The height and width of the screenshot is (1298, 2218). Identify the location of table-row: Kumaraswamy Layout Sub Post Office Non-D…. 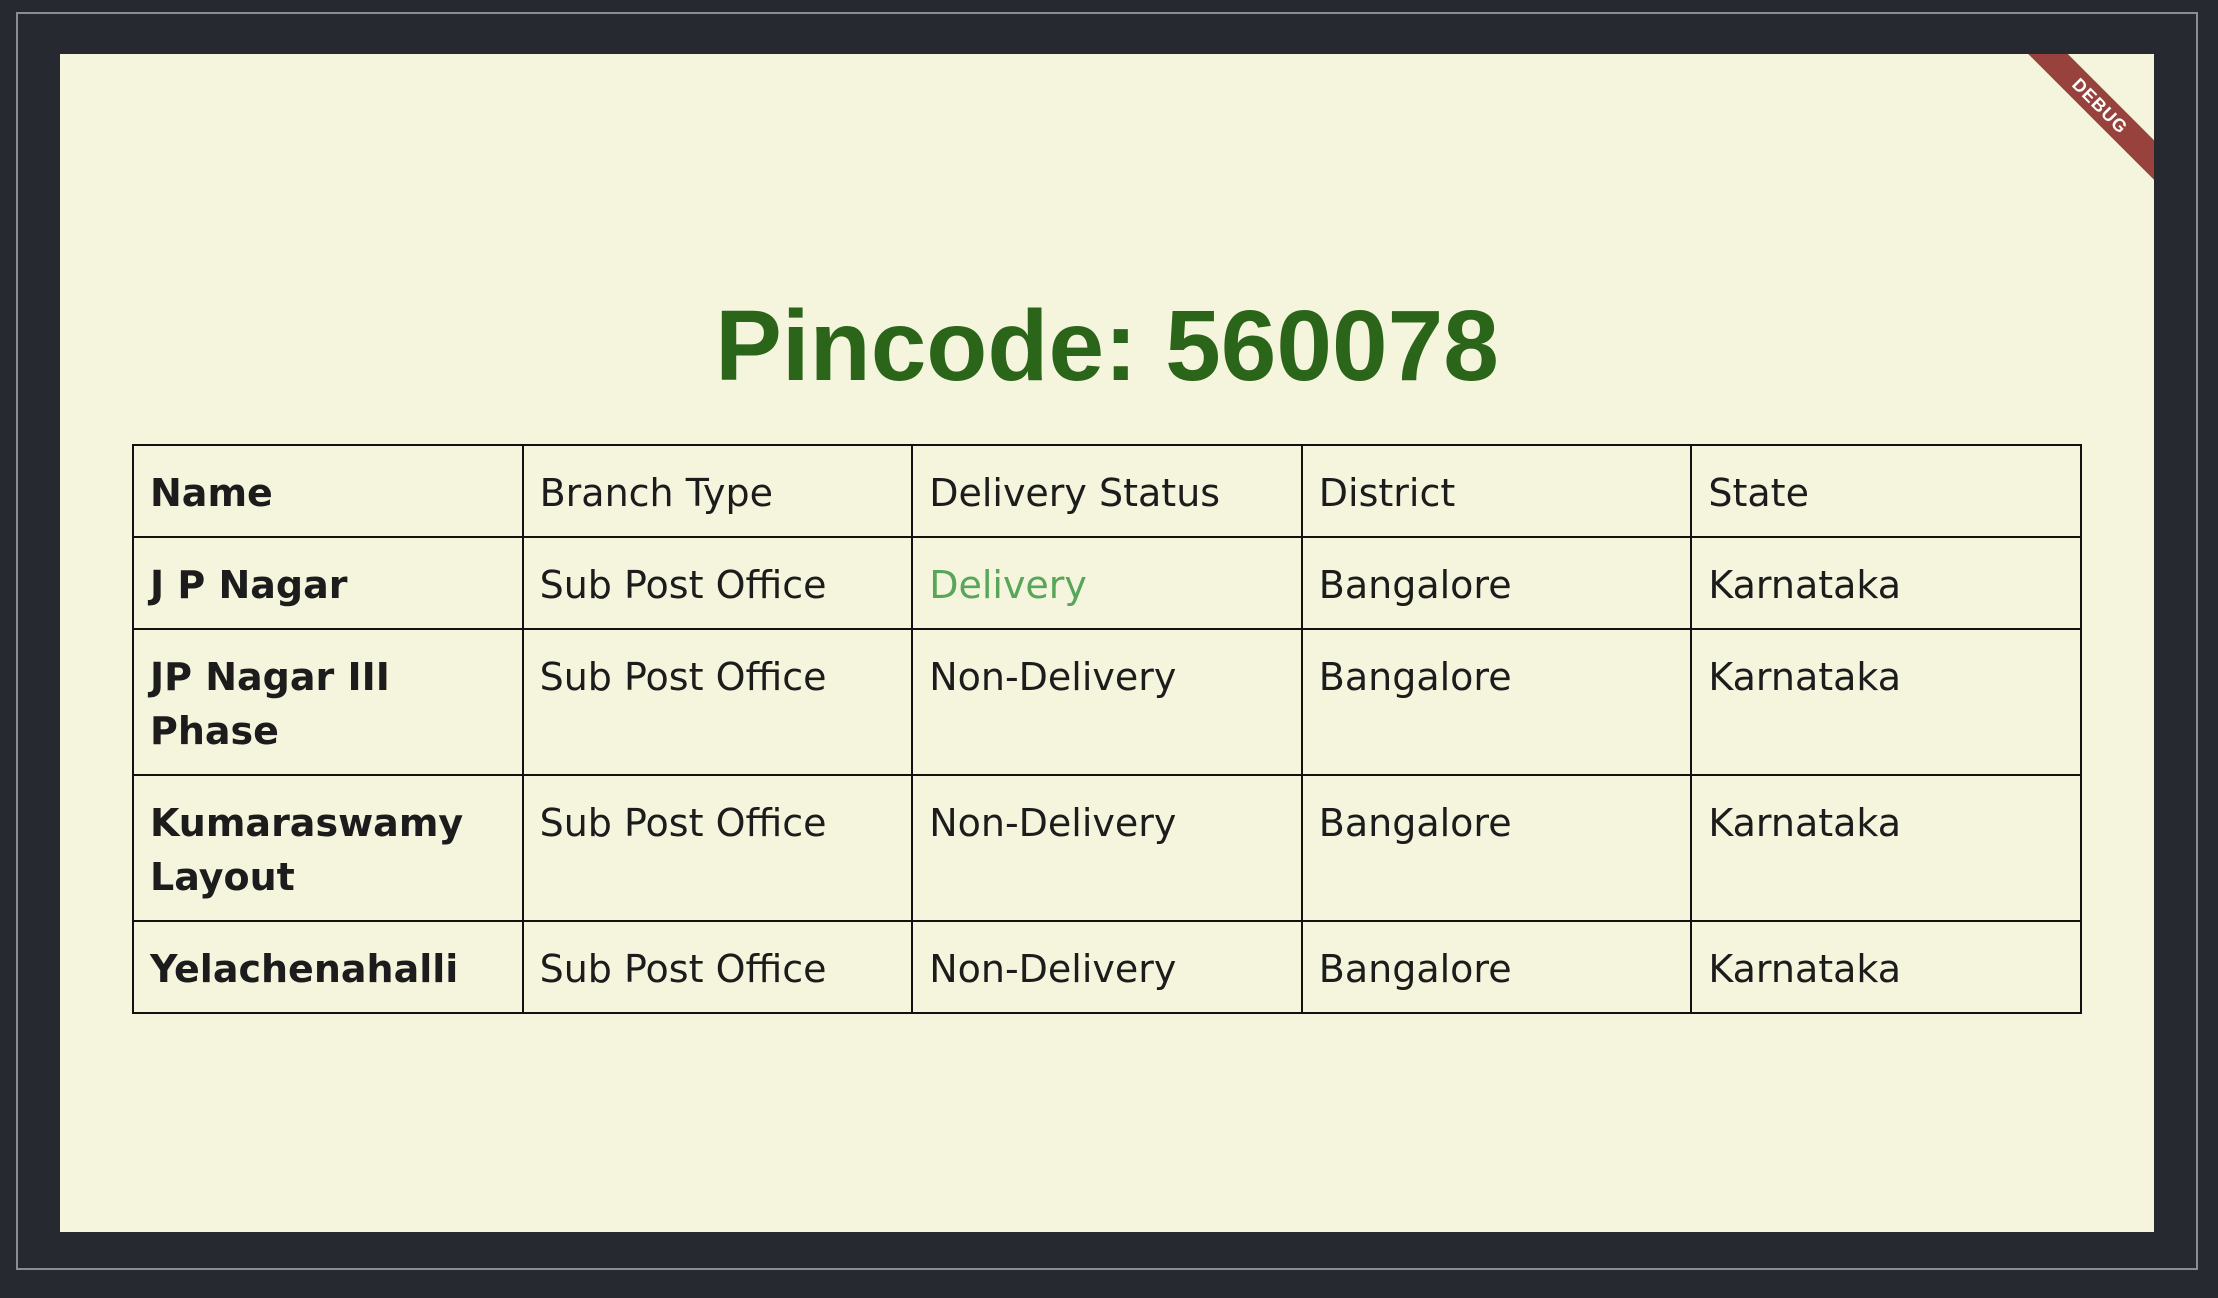
(1107, 848).